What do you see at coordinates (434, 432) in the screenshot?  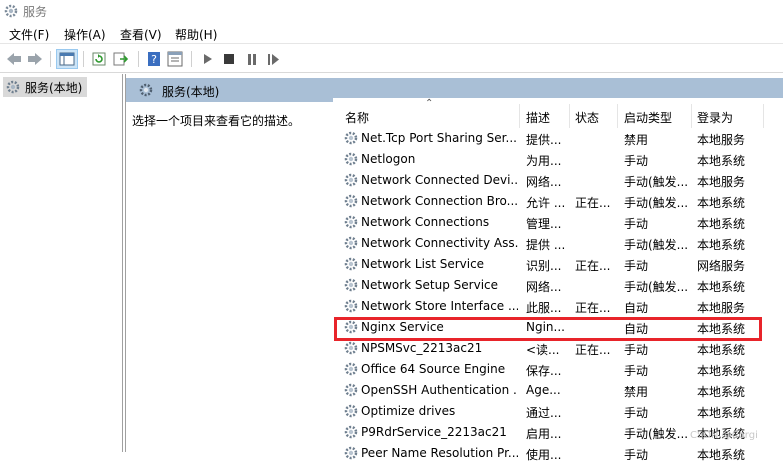 I see `service-name: P9RdrService_2213ac21` at bounding box center [434, 432].